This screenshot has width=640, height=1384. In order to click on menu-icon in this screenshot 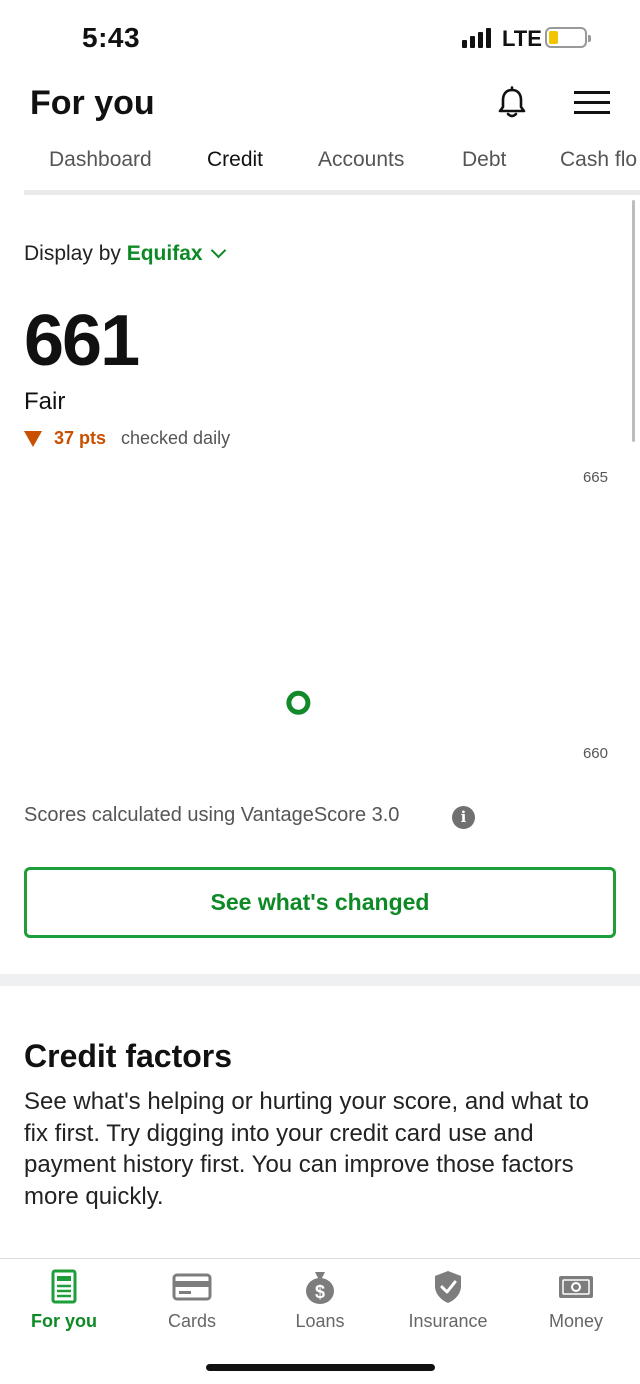, I will do `click(592, 103)`.